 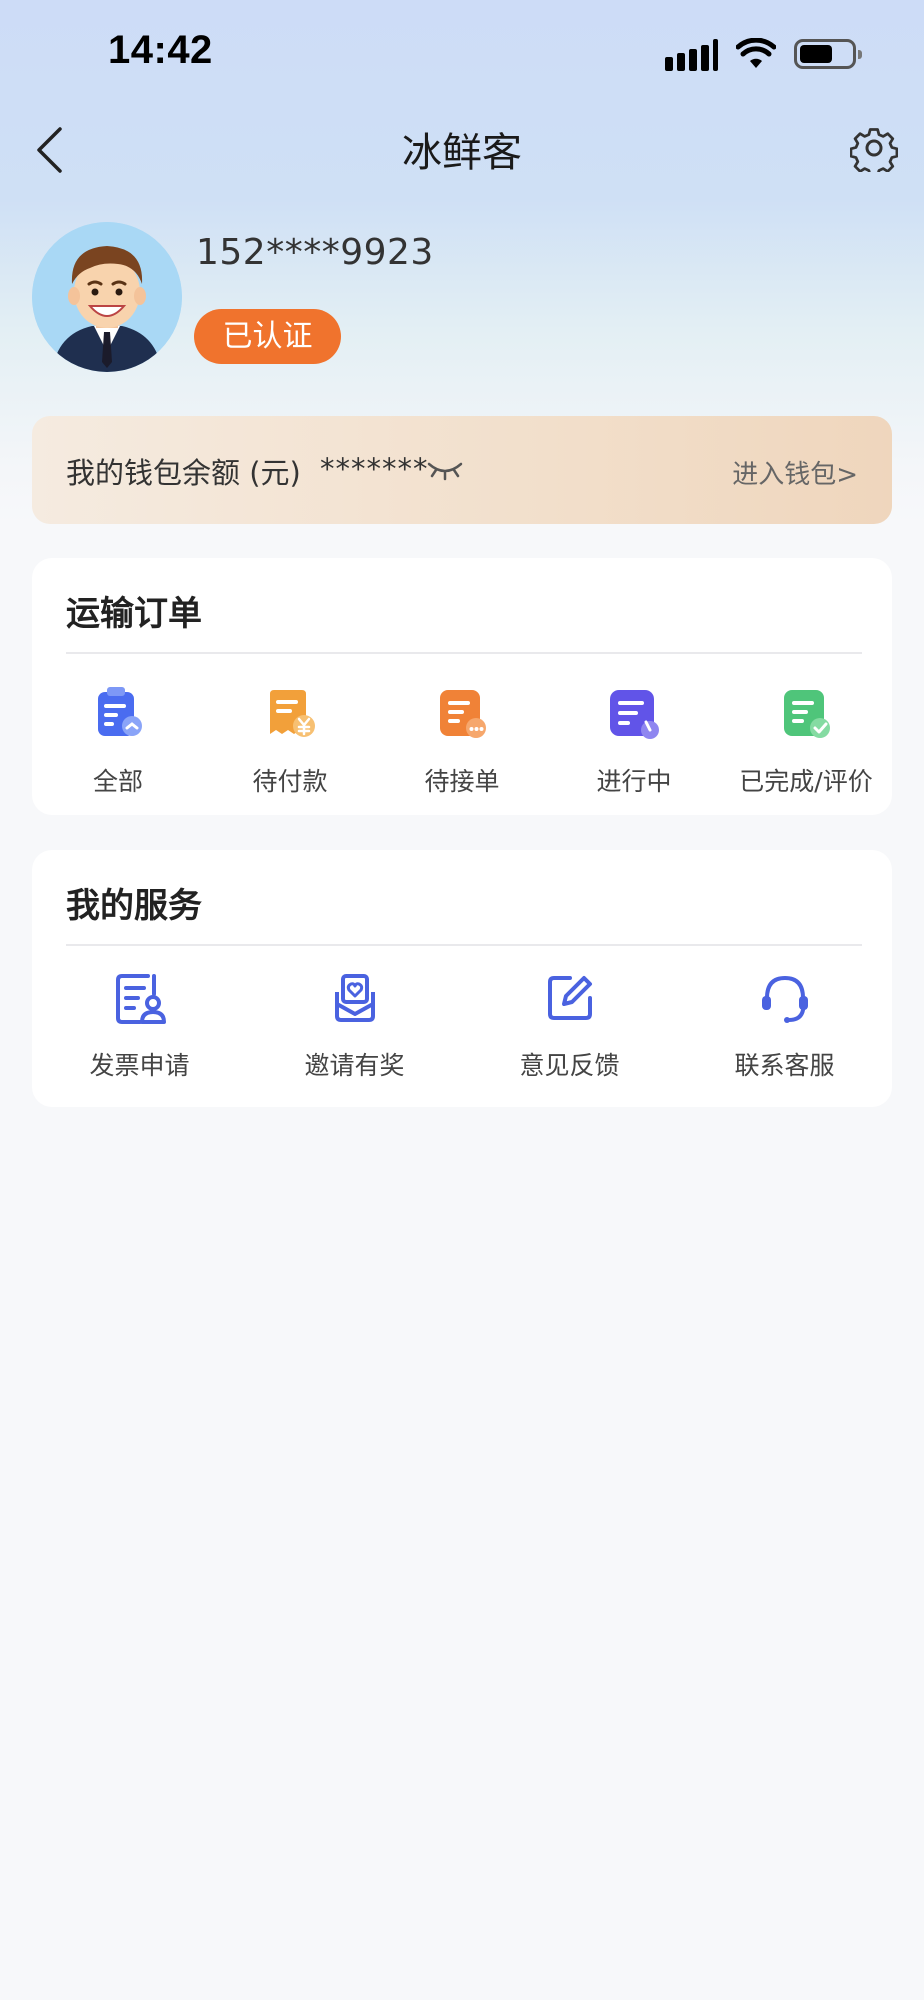 I want to click on order-filter-label: 待付款, so click(x=290, y=781).